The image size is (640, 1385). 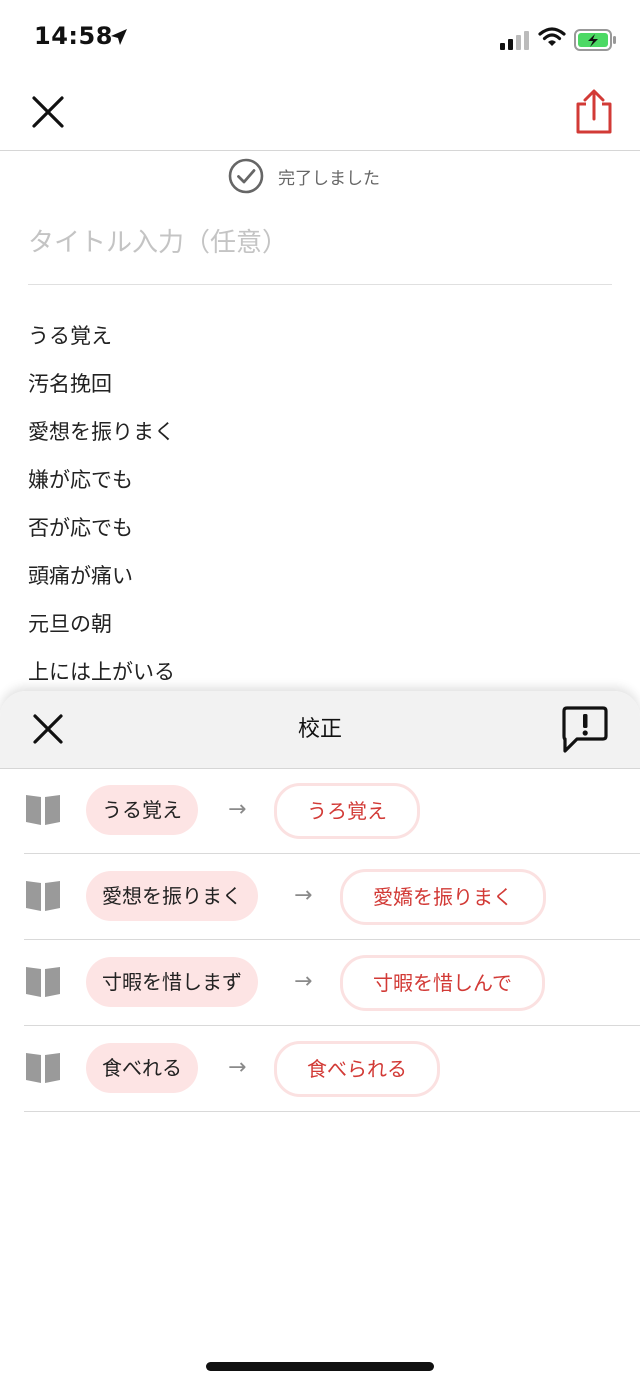 I want to click on original-text-chip: 愛想を振りまく, so click(x=172, y=896).